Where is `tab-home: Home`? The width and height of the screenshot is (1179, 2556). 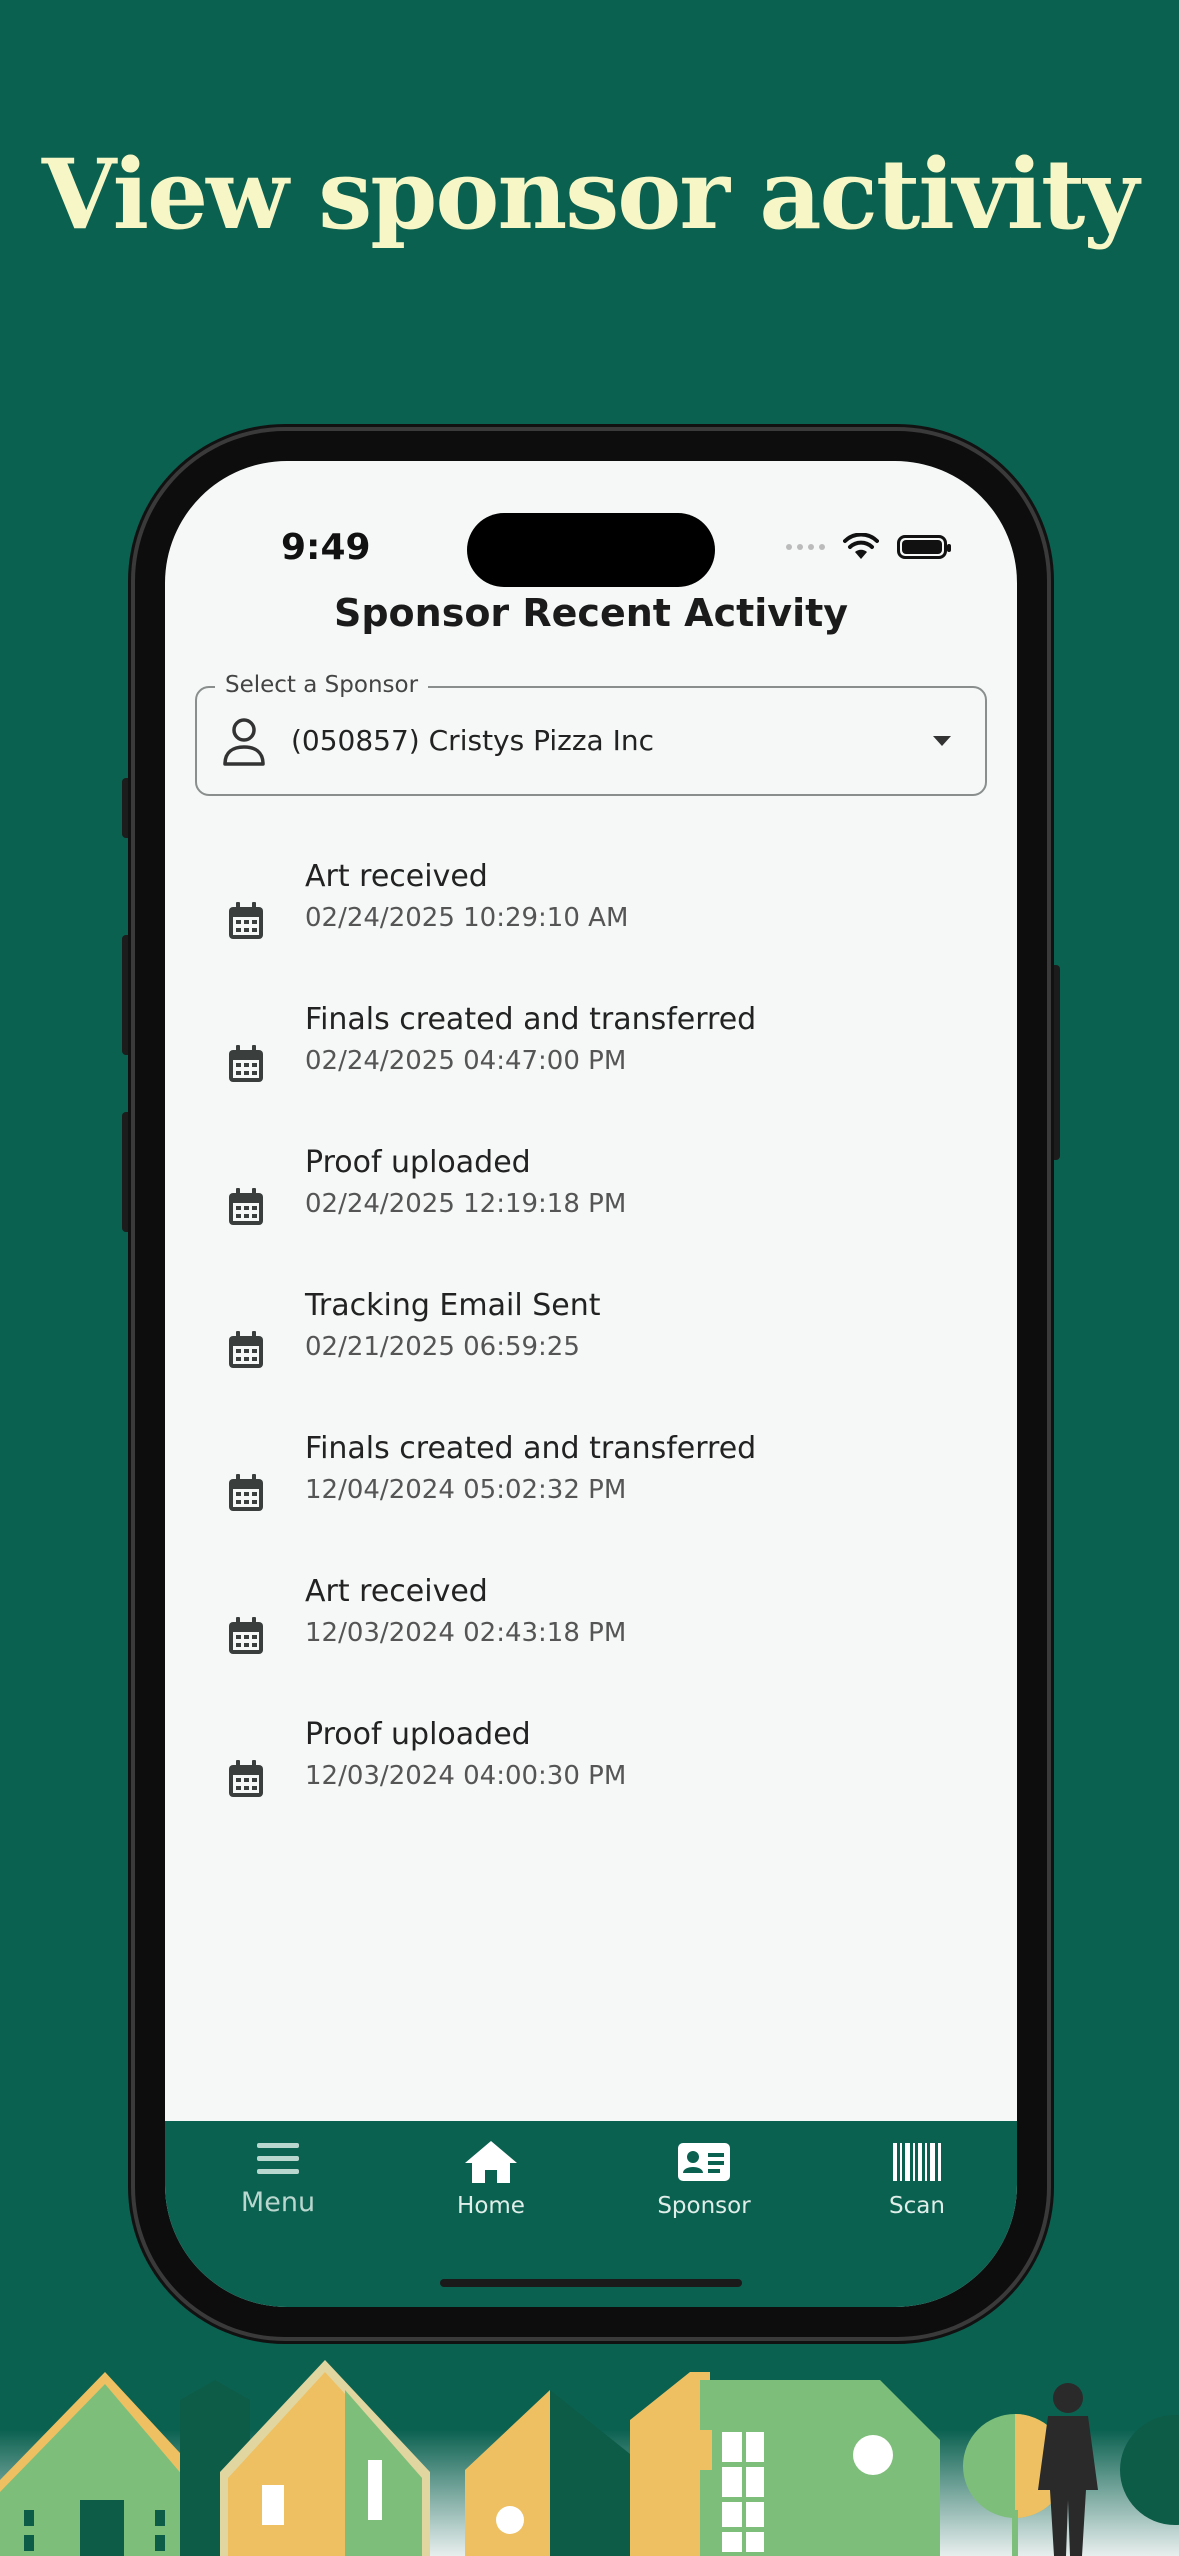
tab-home: Home is located at coordinates (491, 2179).